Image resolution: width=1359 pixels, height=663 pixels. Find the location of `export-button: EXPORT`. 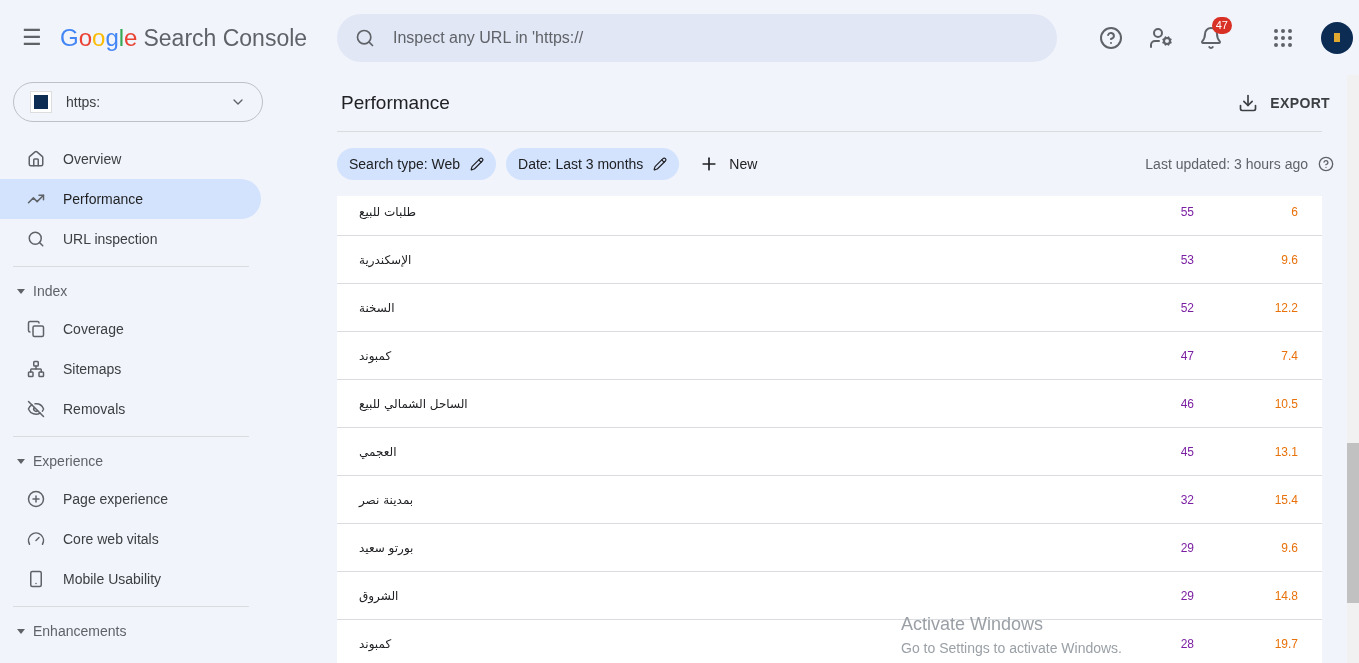

export-button: EXPORT is located at coordinates (1284, 103).